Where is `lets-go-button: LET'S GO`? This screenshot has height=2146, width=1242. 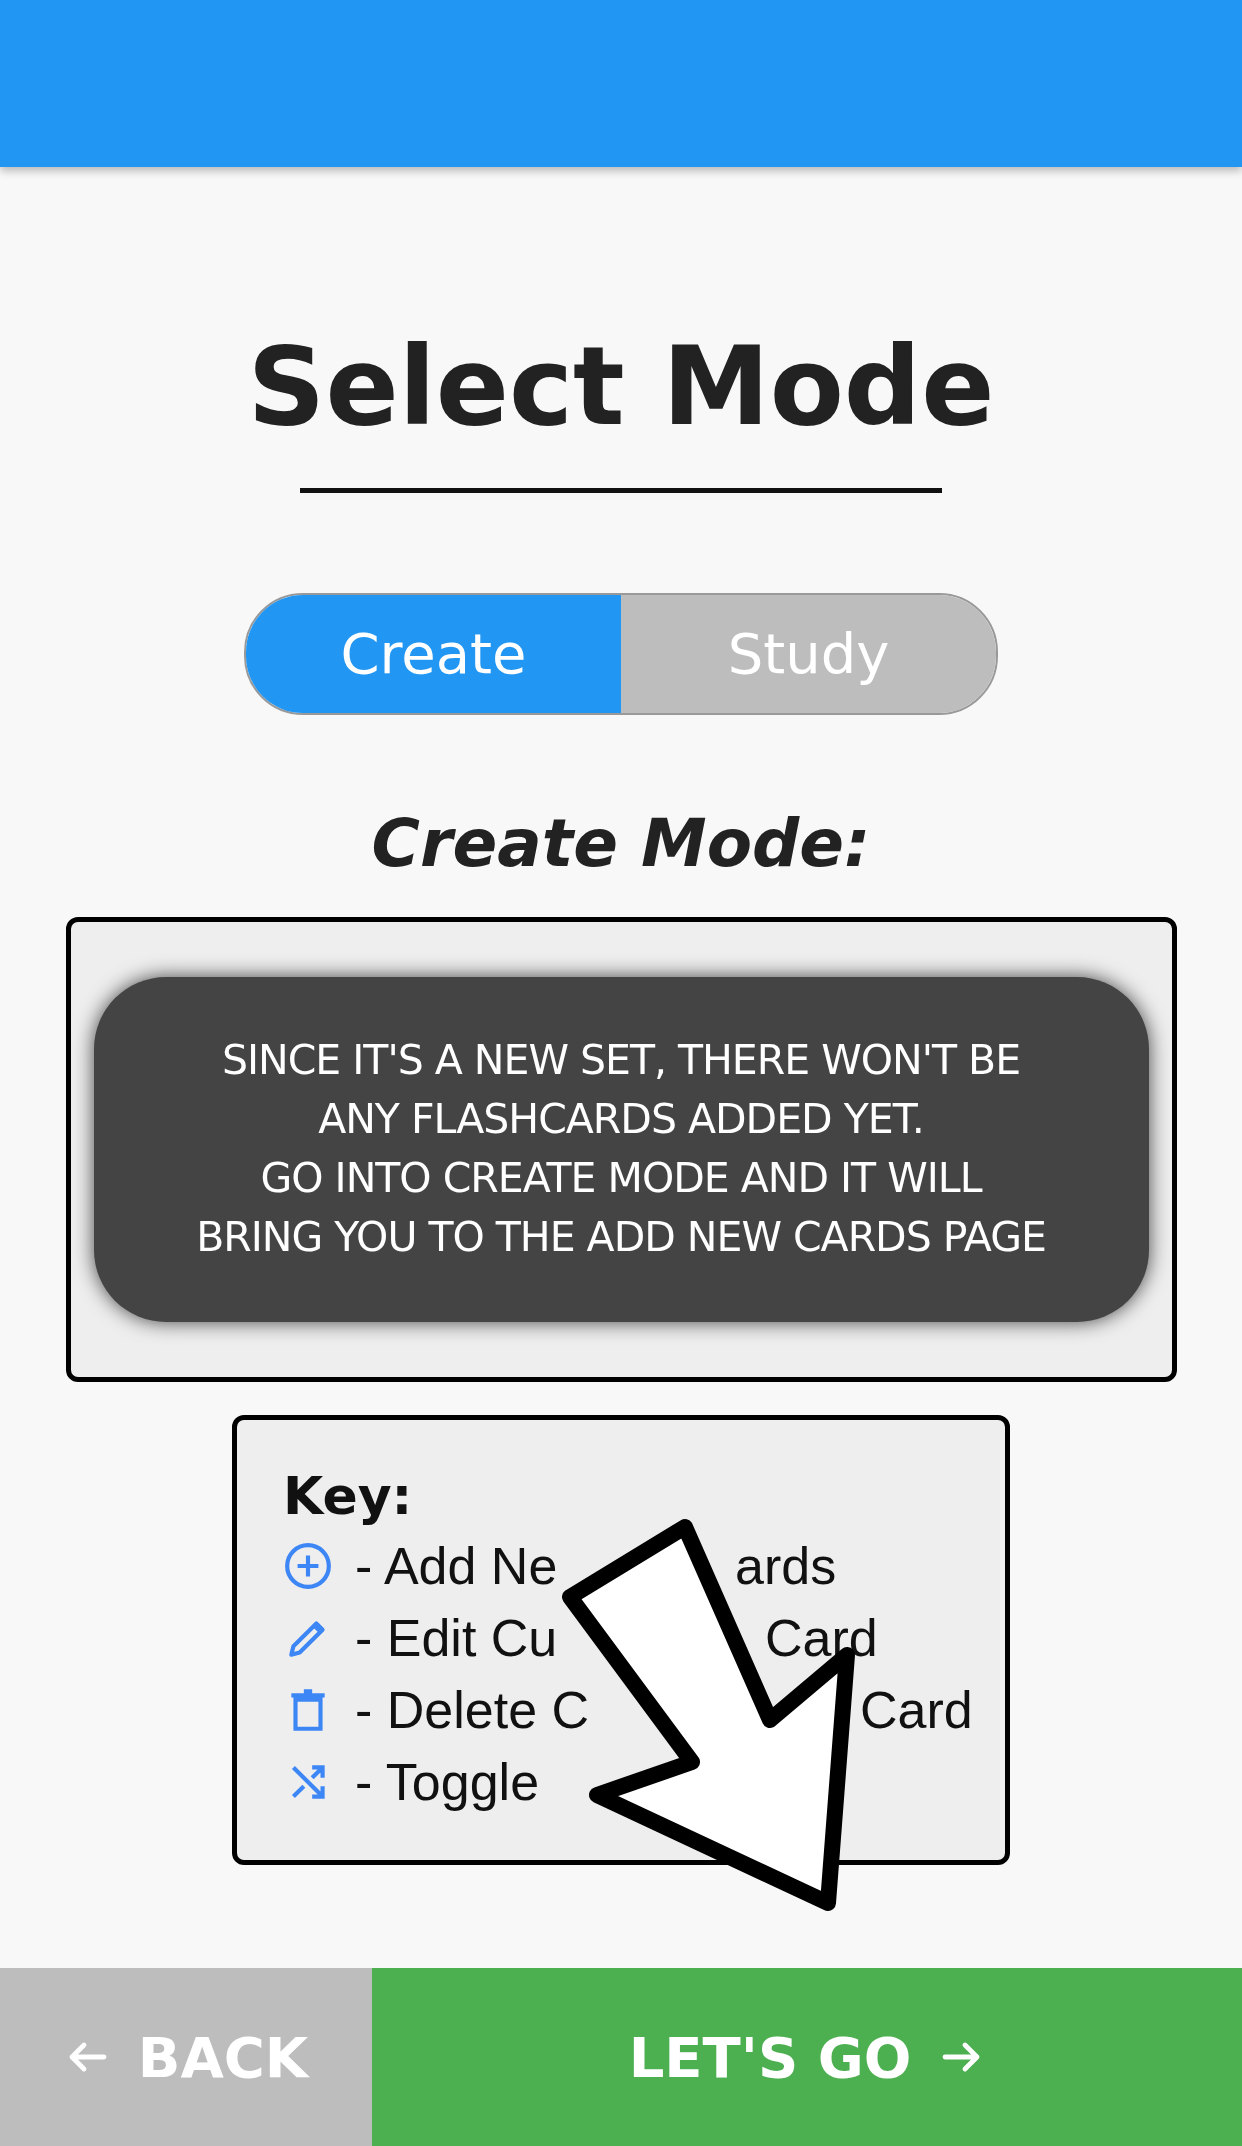
lets-go-button: LET'S GO is located at coordinates (807, 2057).